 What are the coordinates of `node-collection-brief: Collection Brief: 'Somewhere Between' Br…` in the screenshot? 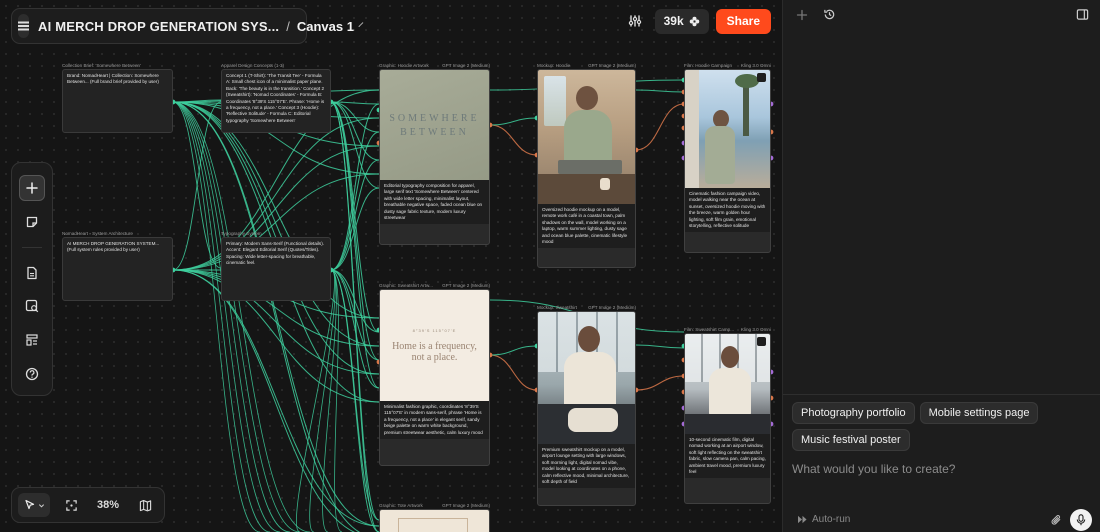 It's located at (117, 98).